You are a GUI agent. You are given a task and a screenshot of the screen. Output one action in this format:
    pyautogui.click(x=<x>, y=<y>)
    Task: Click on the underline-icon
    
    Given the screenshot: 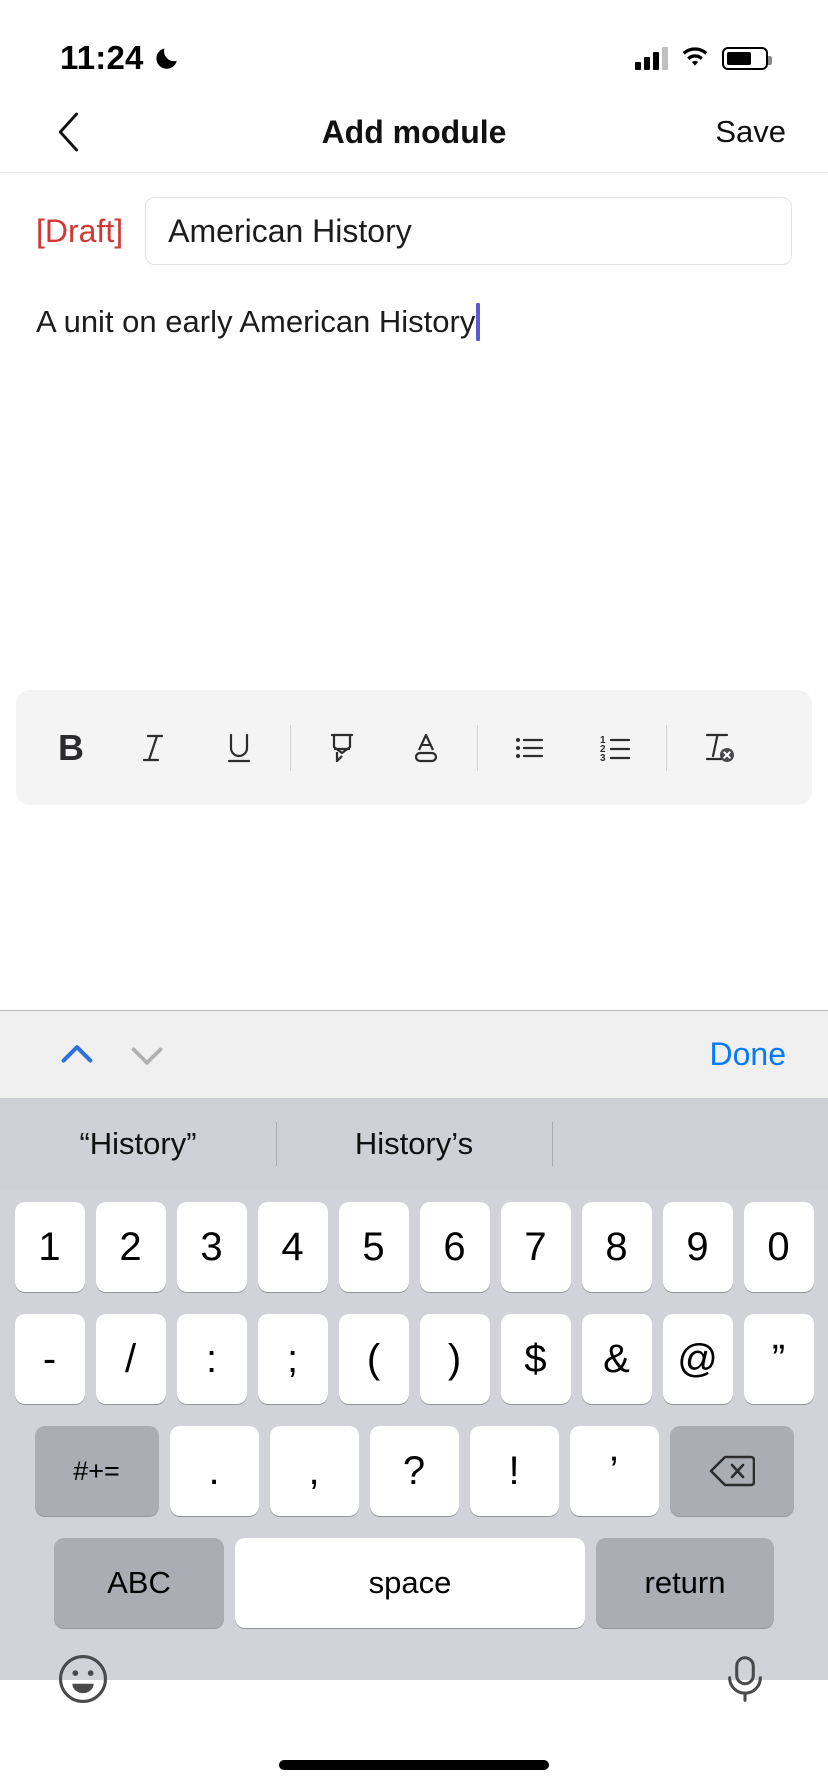 What is the action you would take?
    pyautogui.click(x=239, y=748)
    